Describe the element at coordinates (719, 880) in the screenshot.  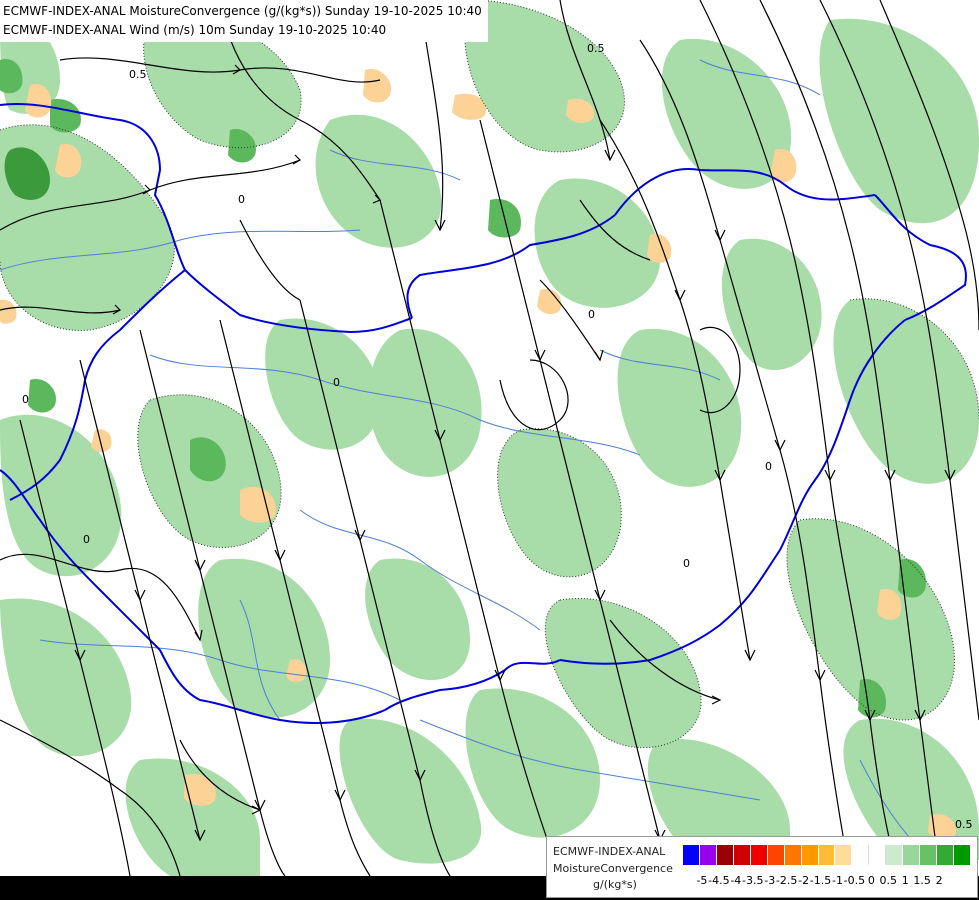
I see `legend-tick-label: -4.5` at that location.